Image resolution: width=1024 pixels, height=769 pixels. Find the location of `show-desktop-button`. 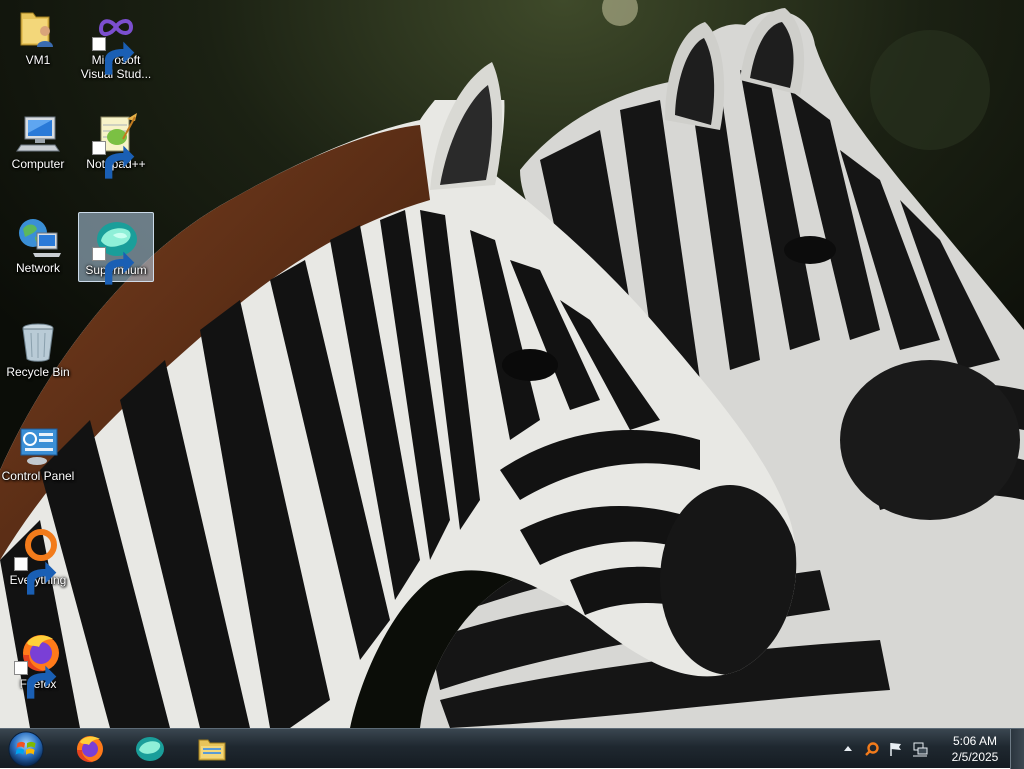

show-desktop-button is located at coordinates (1017, 749).